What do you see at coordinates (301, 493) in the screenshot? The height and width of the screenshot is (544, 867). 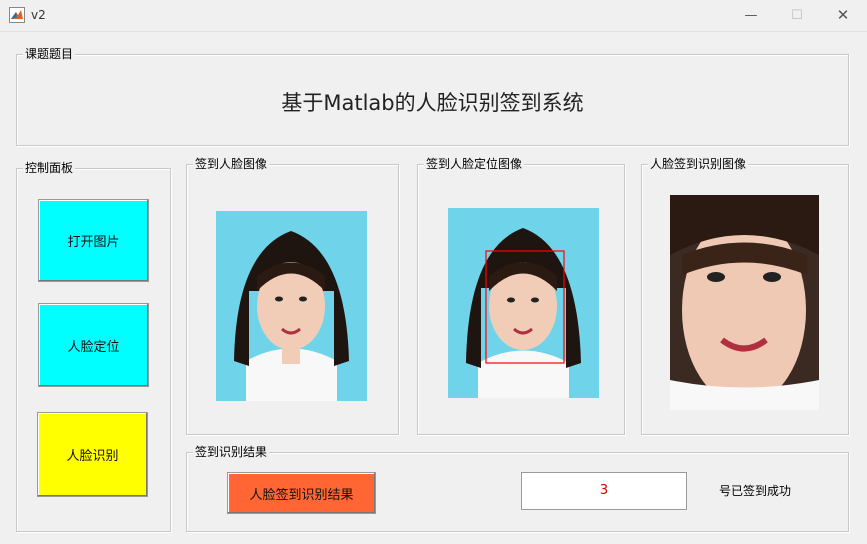 I see `face-checkin-result-button: 人脸签到识别结果` at bounding box center [301, 493].